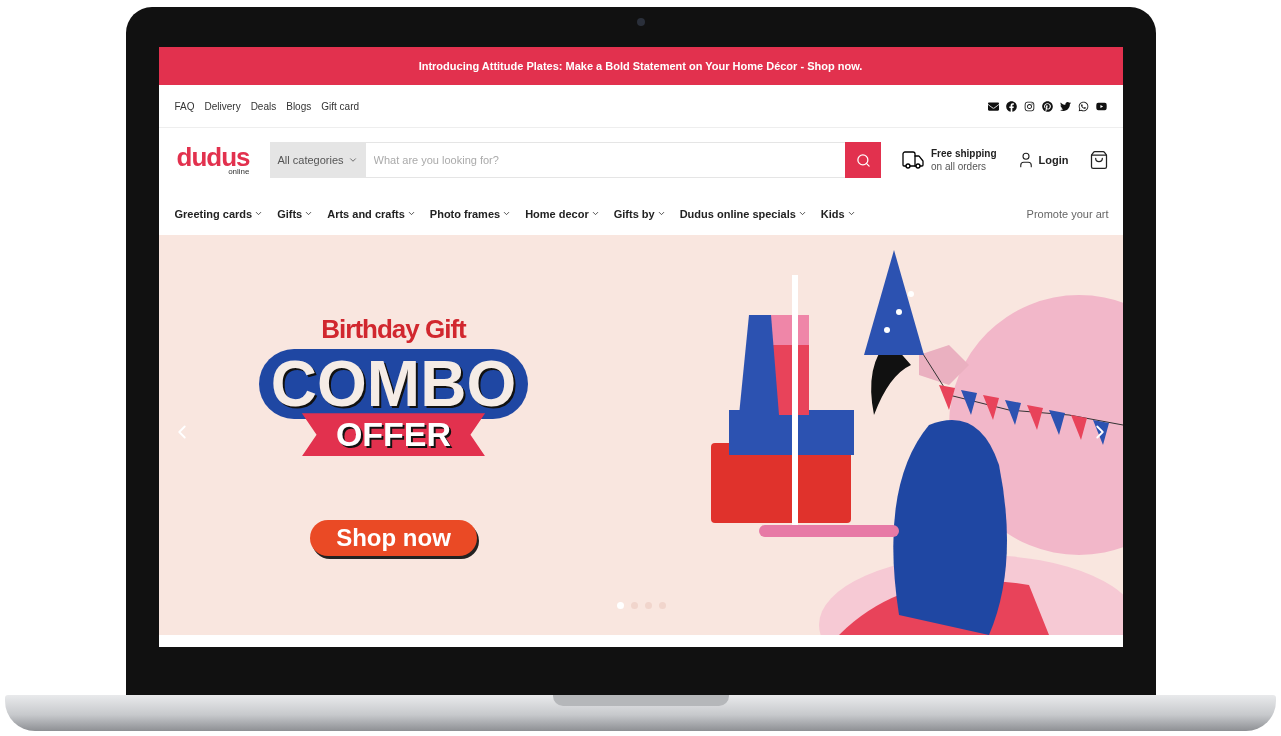 The height and width of the screenshot is (736, 1281). What do you see at coordinates (1067, 213) in the screenshot?
I see `promote-link: Promote your art` at bounding box center [1067, 213].